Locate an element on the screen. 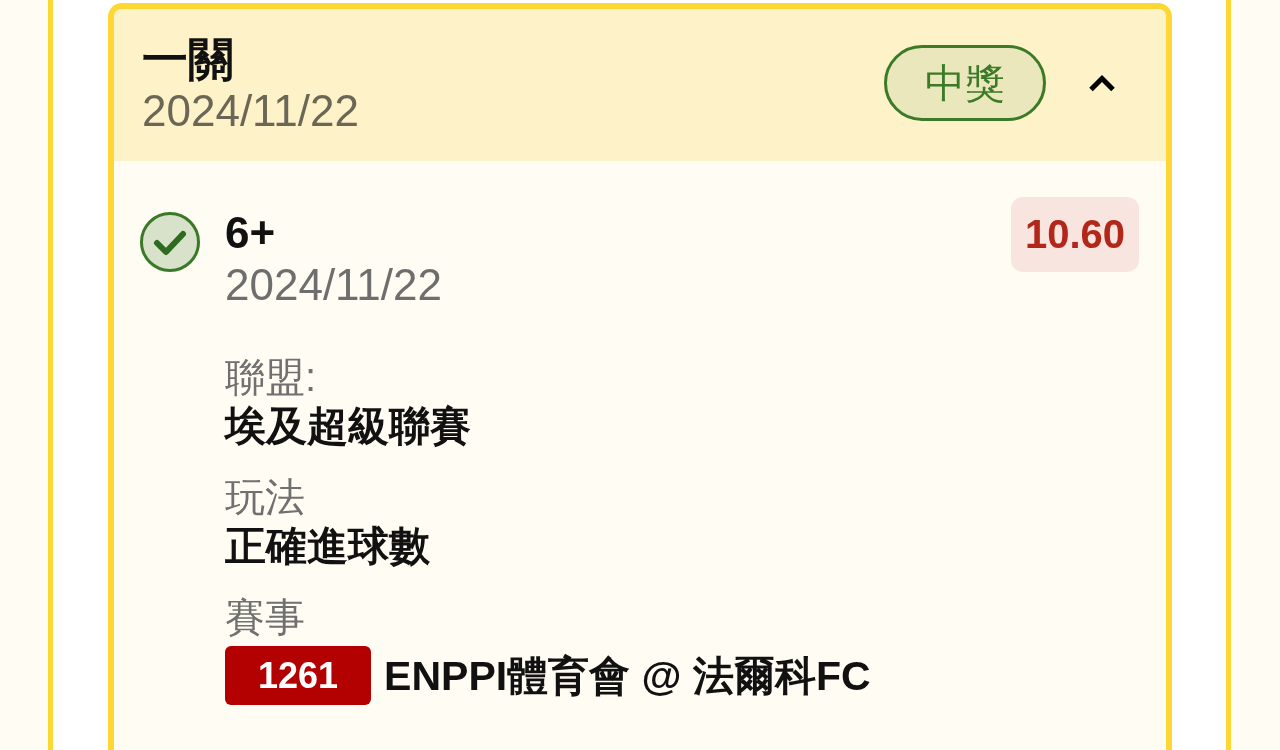 The image size is (1280, 750). detail-label: 聯盟: is located at coordinates (271, 377).